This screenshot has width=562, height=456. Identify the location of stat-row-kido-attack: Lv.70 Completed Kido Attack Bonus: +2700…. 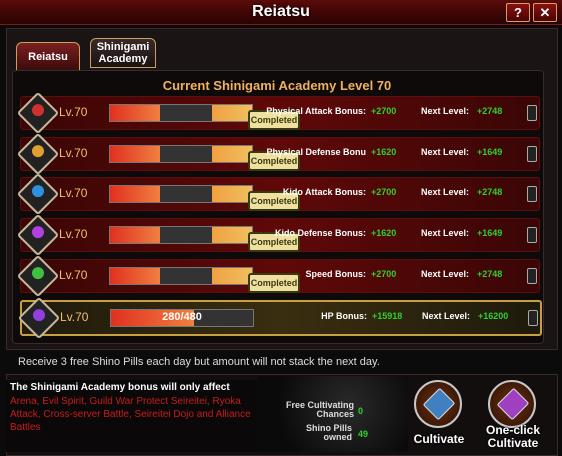
(278, 194).